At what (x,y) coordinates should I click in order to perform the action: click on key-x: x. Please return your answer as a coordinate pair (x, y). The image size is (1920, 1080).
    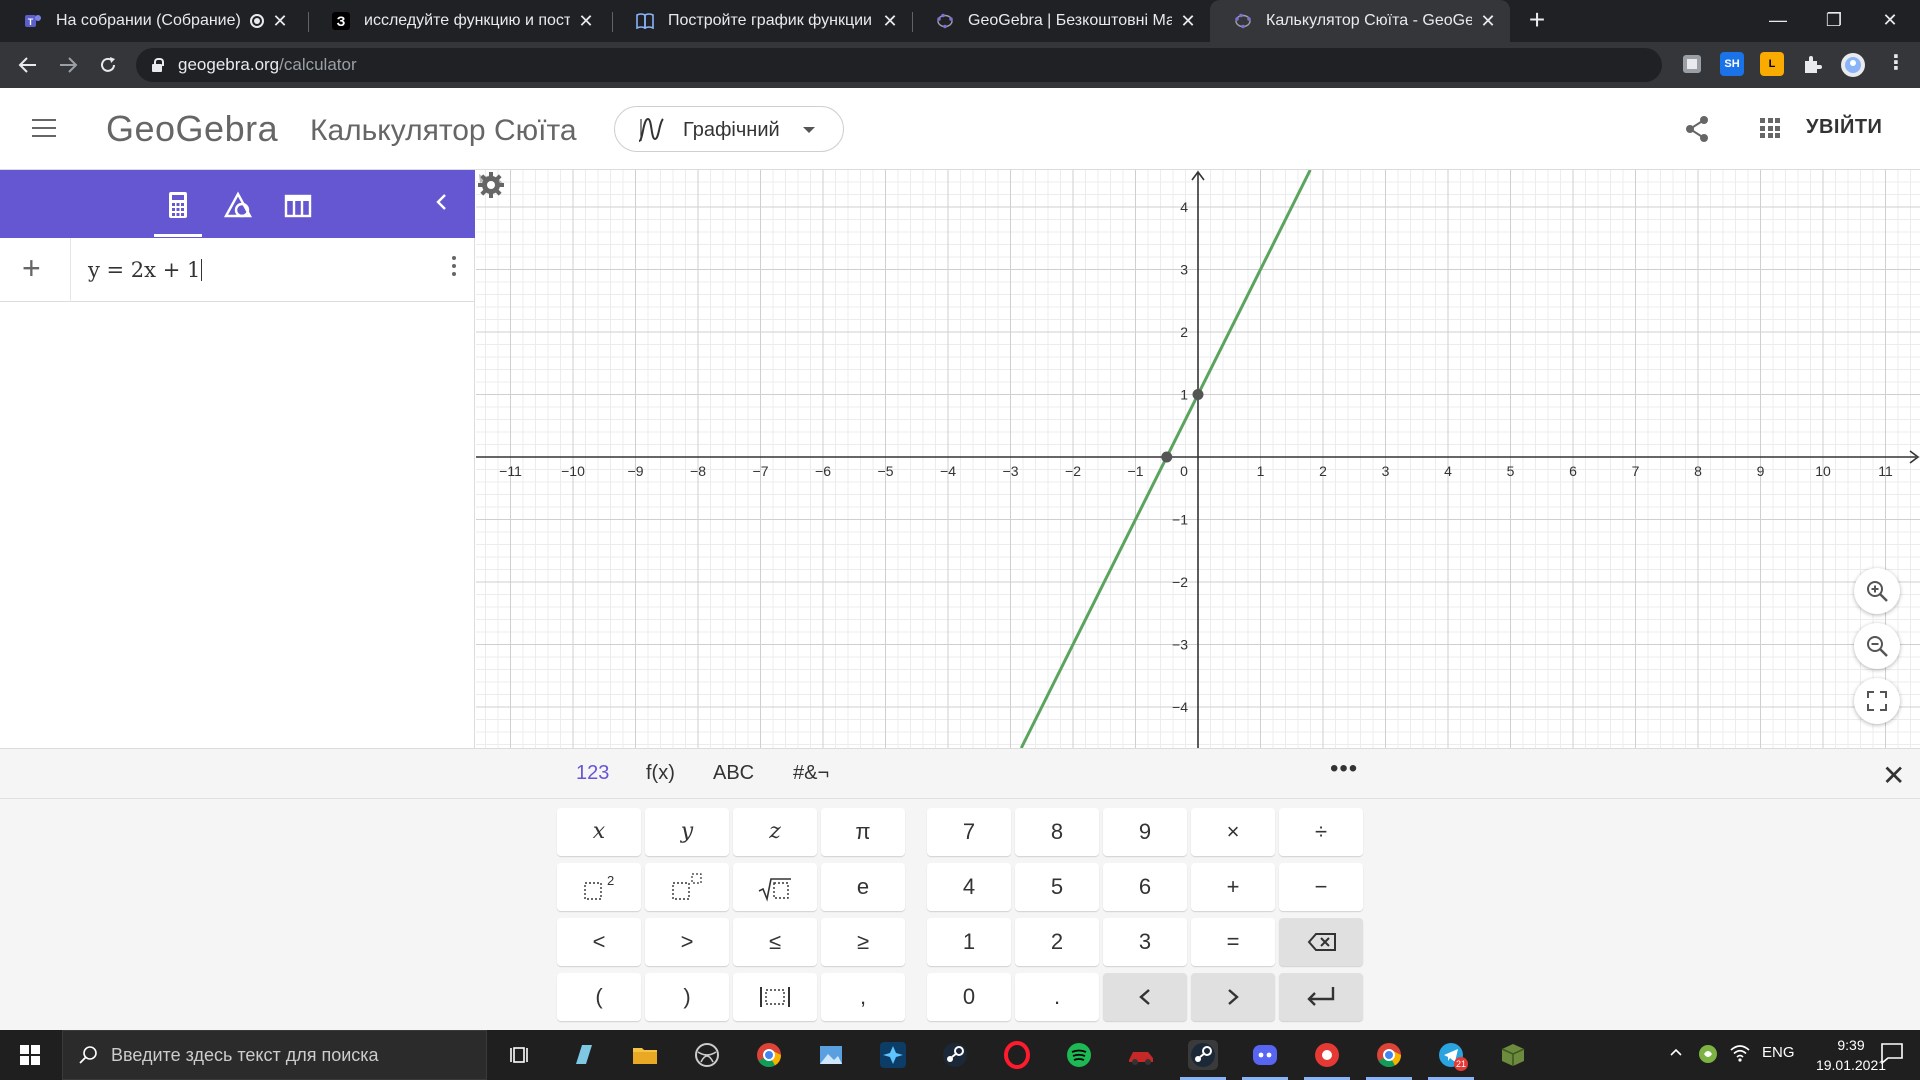
    Looking at the image, I should click on (599, 832).